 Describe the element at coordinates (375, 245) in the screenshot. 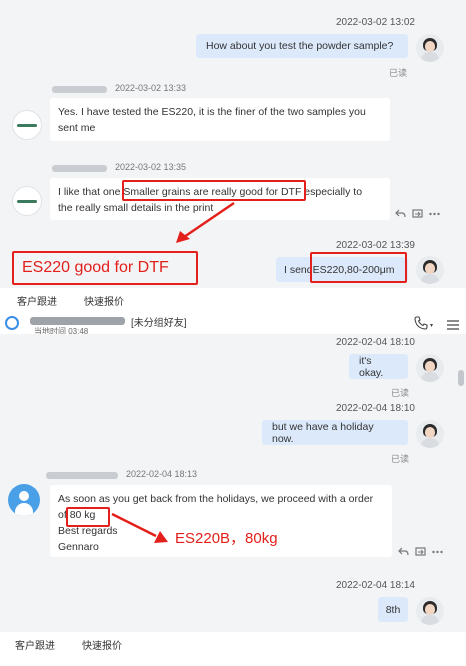

I see `timestamp: 2022-03-02 13:39` at that location.